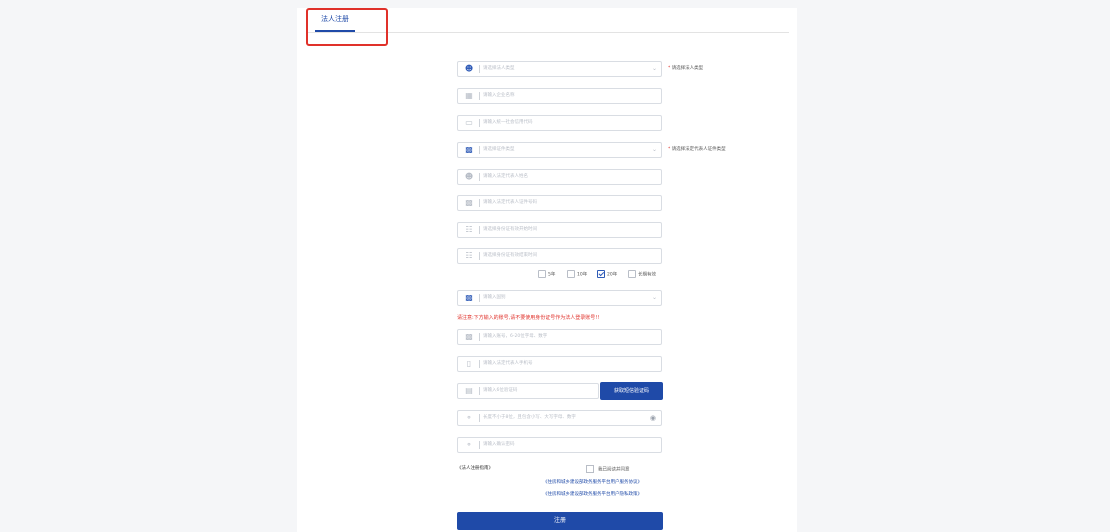 The height and width of the screenshot is (532, 1110). I want to click on service-agreement-link: 《住房和城乡建设部政务服务平台用户服务协议》, so click(592, 482).